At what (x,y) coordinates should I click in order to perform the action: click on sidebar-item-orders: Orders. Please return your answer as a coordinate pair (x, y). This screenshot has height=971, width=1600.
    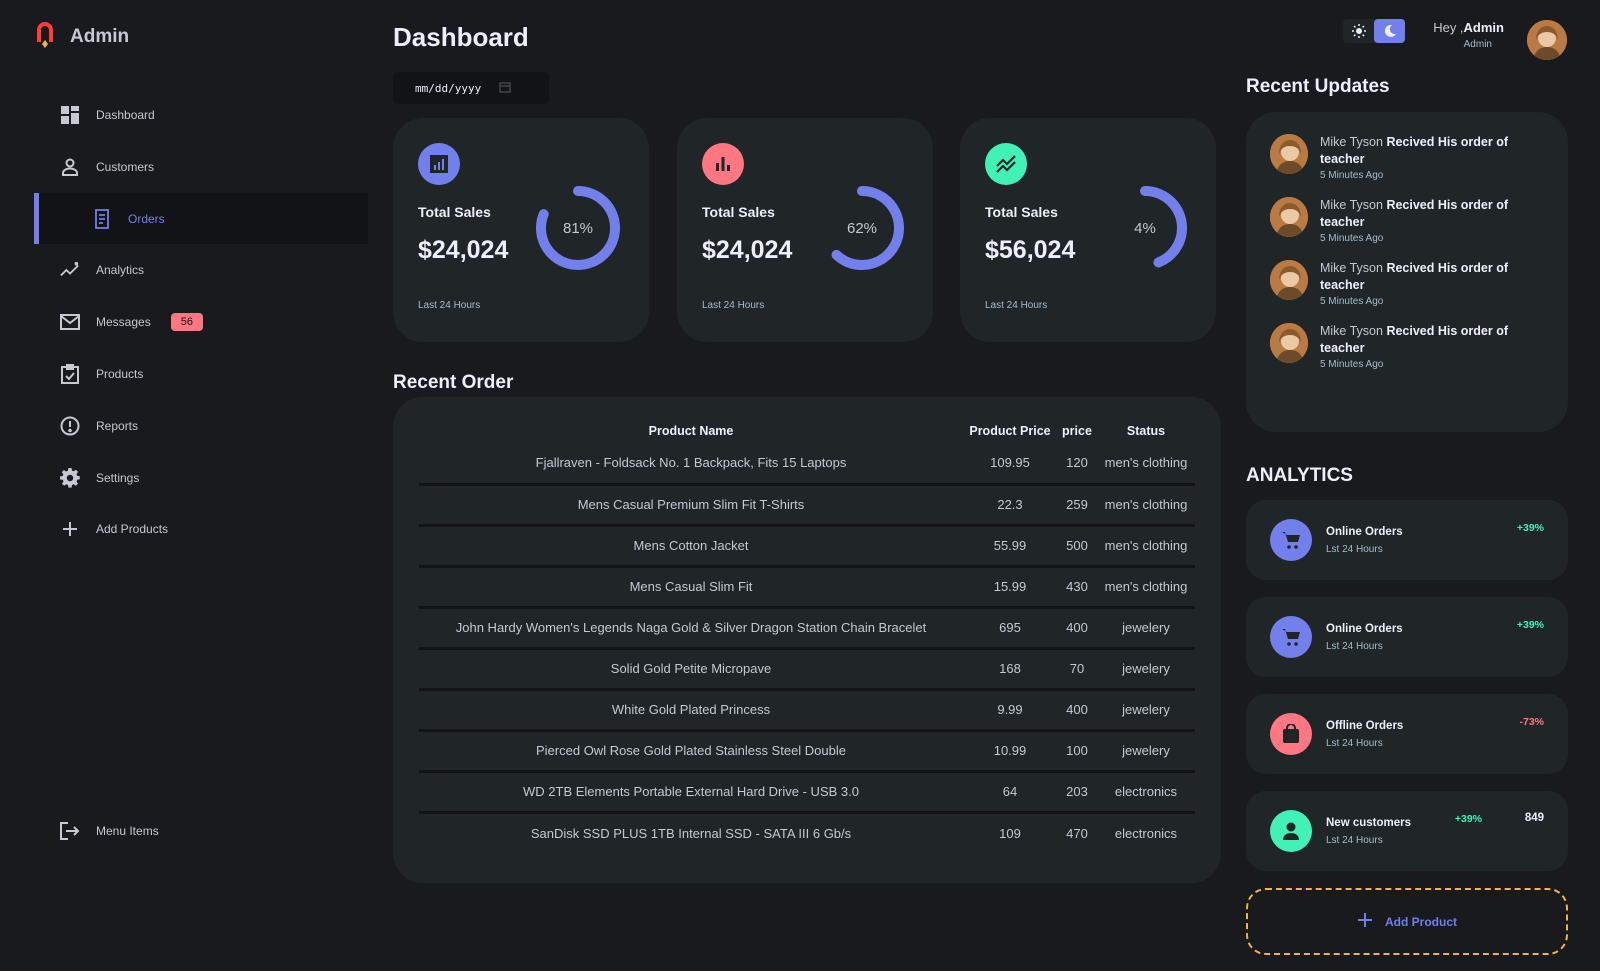
    Looking at the image, I should click on (201, 218).